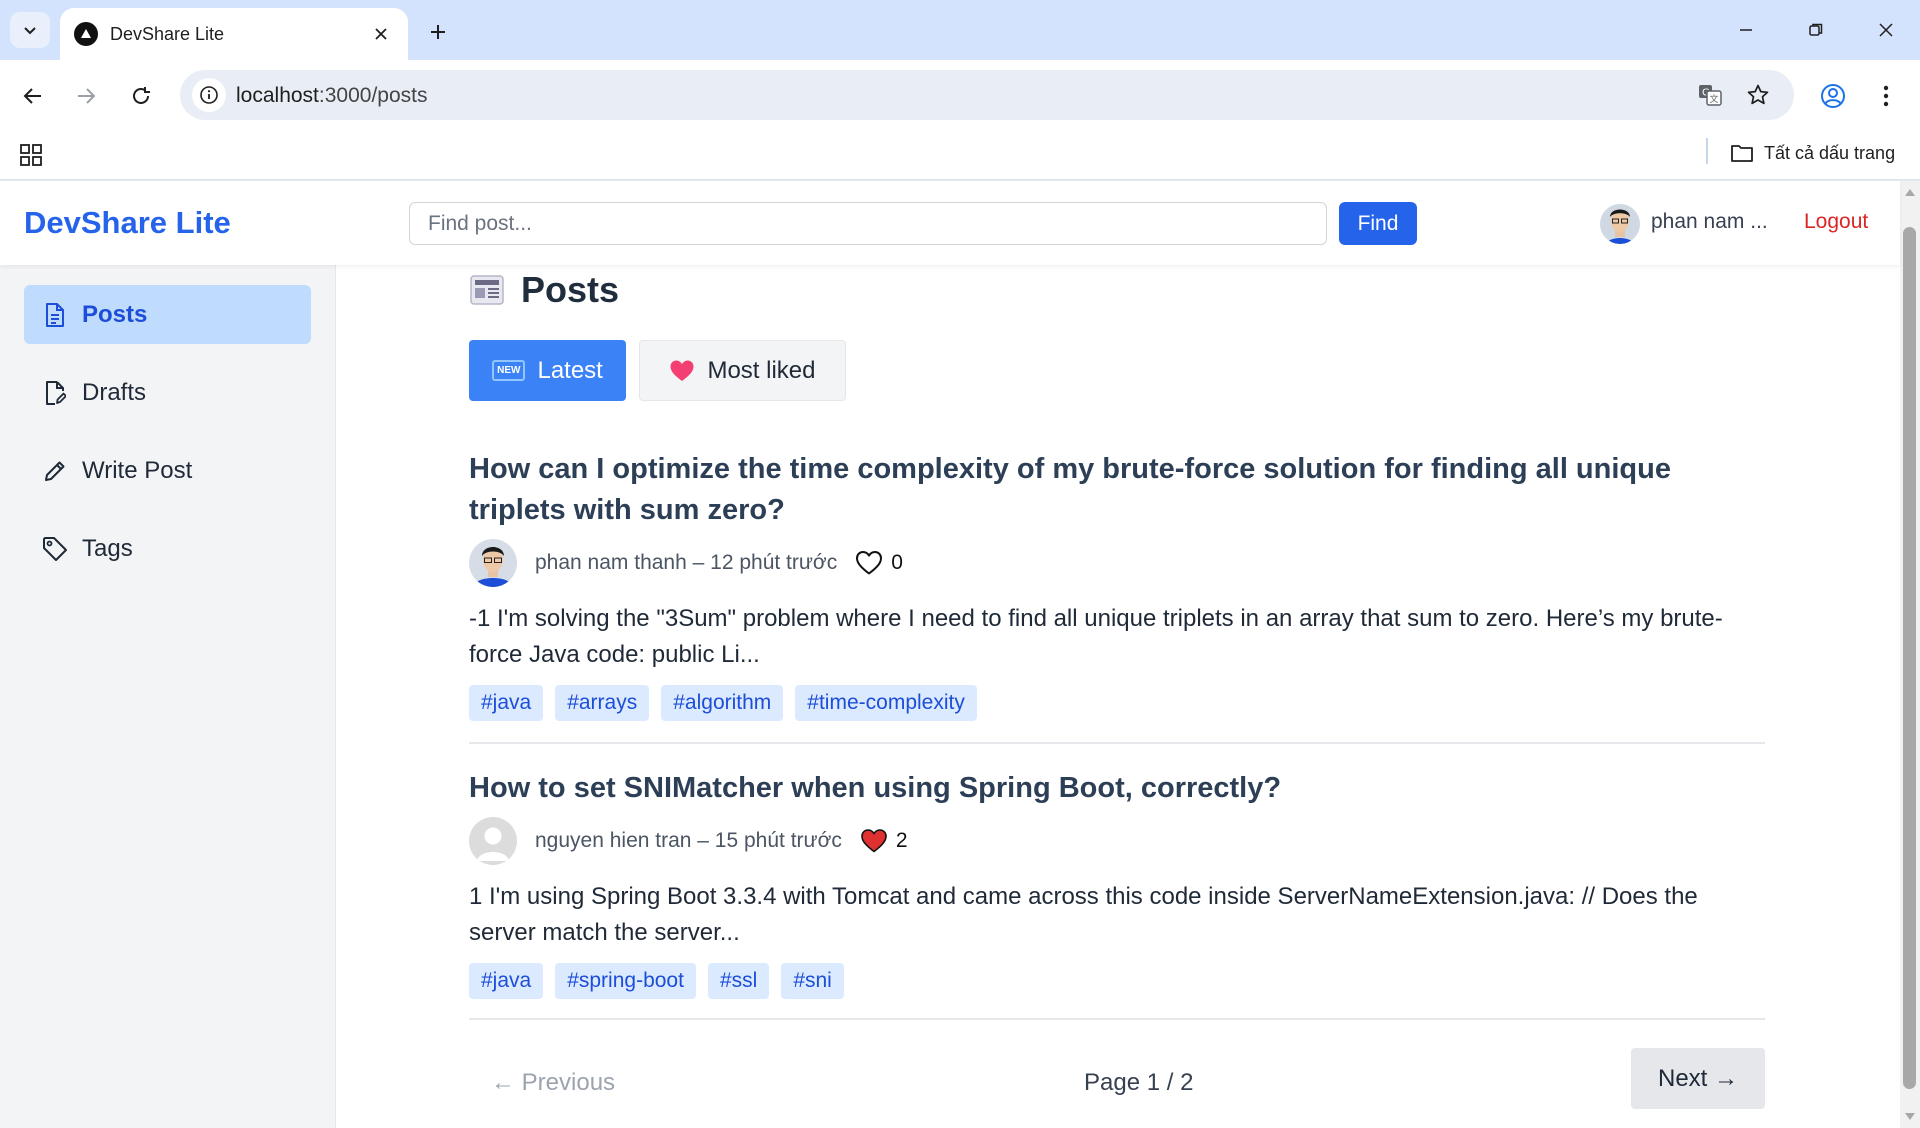  Describe the element at coordinates (761, 370) in the screenshot. I see `sort-most-liked-label: Most liked` at that location.